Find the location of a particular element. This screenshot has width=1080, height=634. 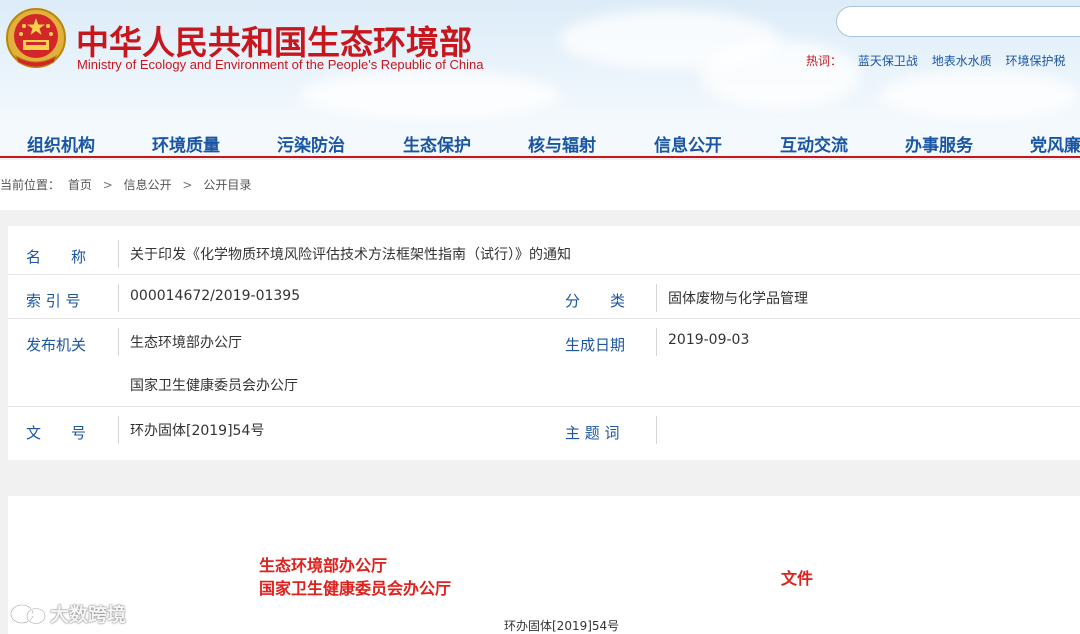

name-value: 关于印发《化学物质环境风险评估技术方法框架性指南（试行）》的通知 is located at coordinates (350, 255).